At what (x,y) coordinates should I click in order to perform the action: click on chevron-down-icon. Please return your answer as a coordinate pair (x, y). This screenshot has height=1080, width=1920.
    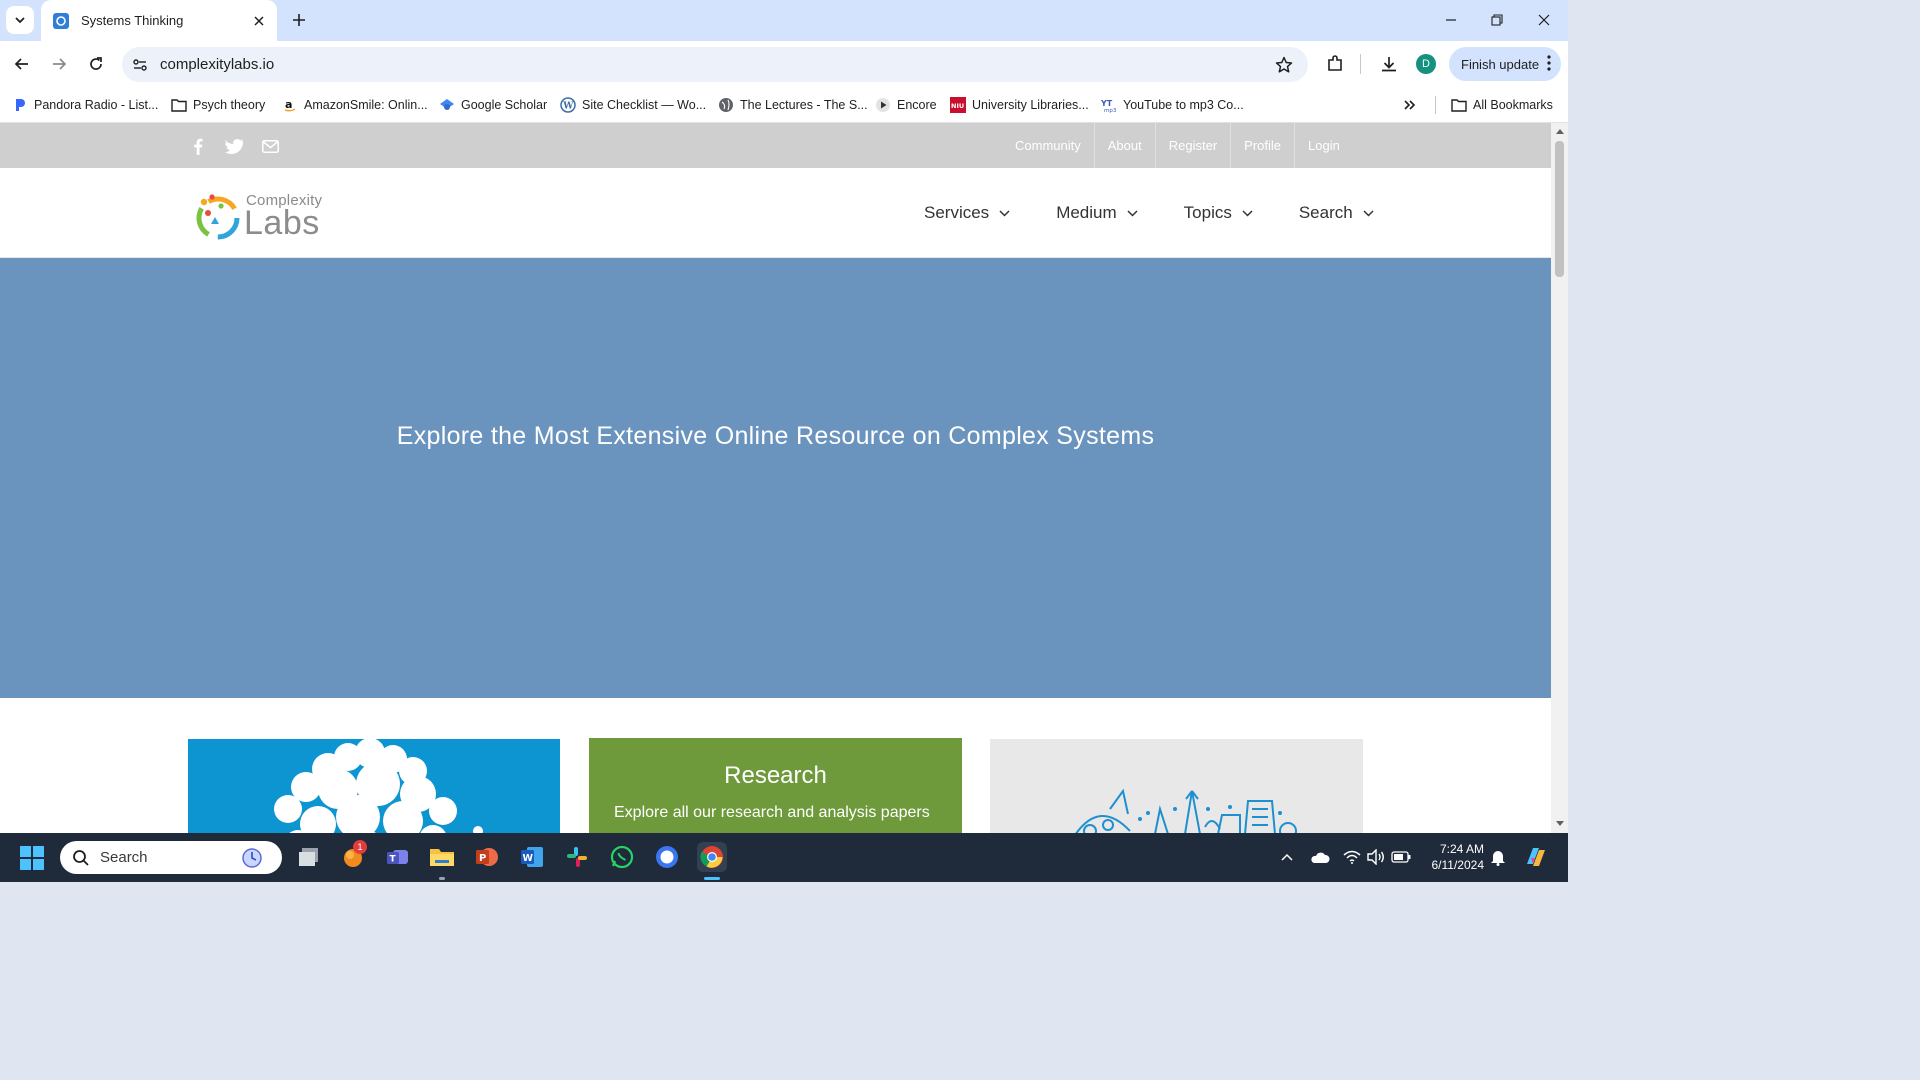
    Looking at the image, I should click on (20, 20).